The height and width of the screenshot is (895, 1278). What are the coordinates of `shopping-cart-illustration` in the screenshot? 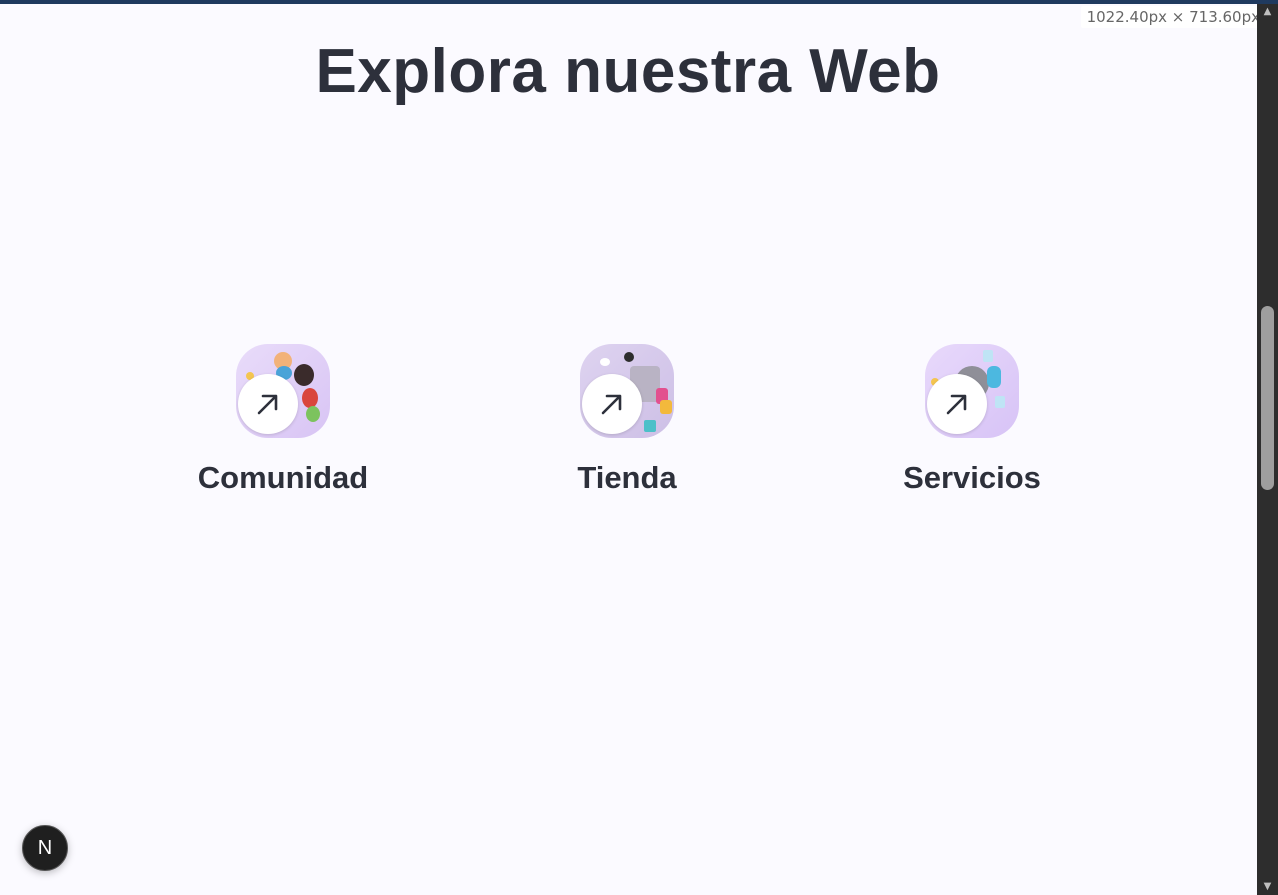 It's located at (627, 391).